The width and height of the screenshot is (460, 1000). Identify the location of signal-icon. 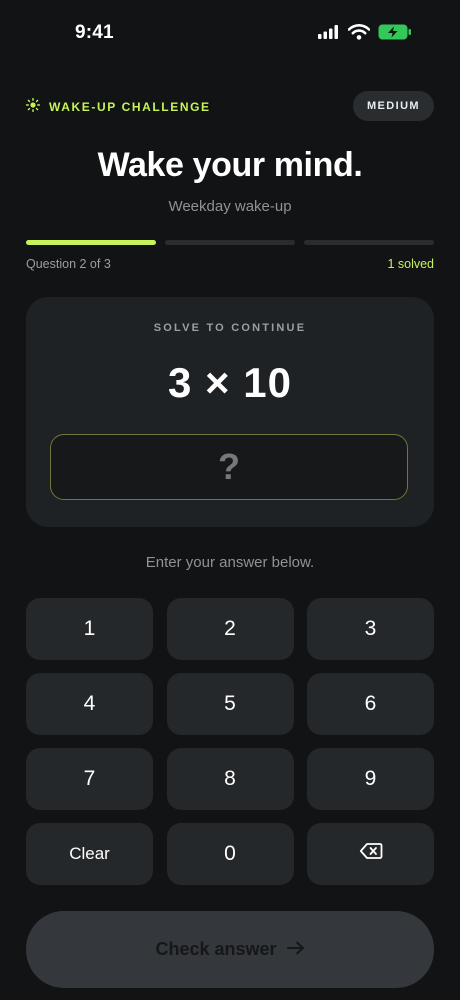
(329, 34).